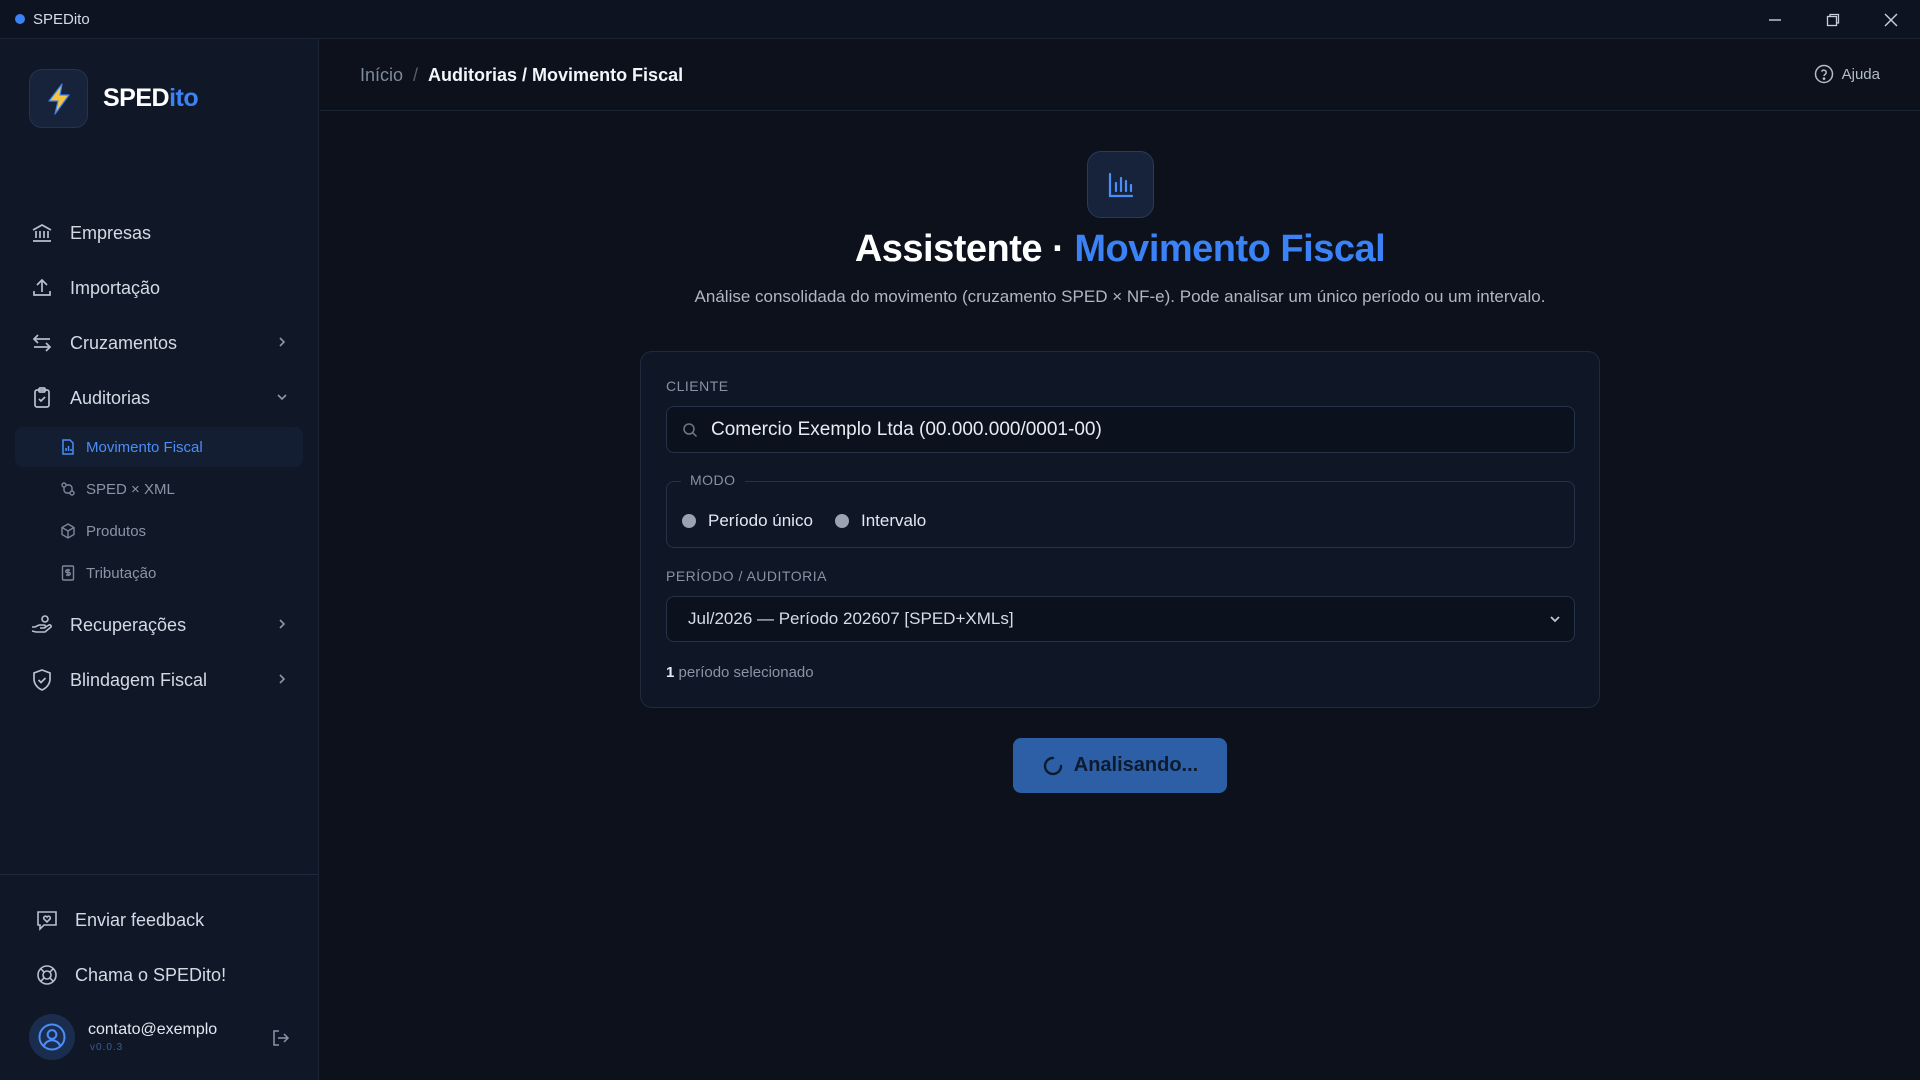  What do you see at coordinates (1053, 766) in the screenshot?
I see `spinner-icon` at bounding box center [1053, 766].